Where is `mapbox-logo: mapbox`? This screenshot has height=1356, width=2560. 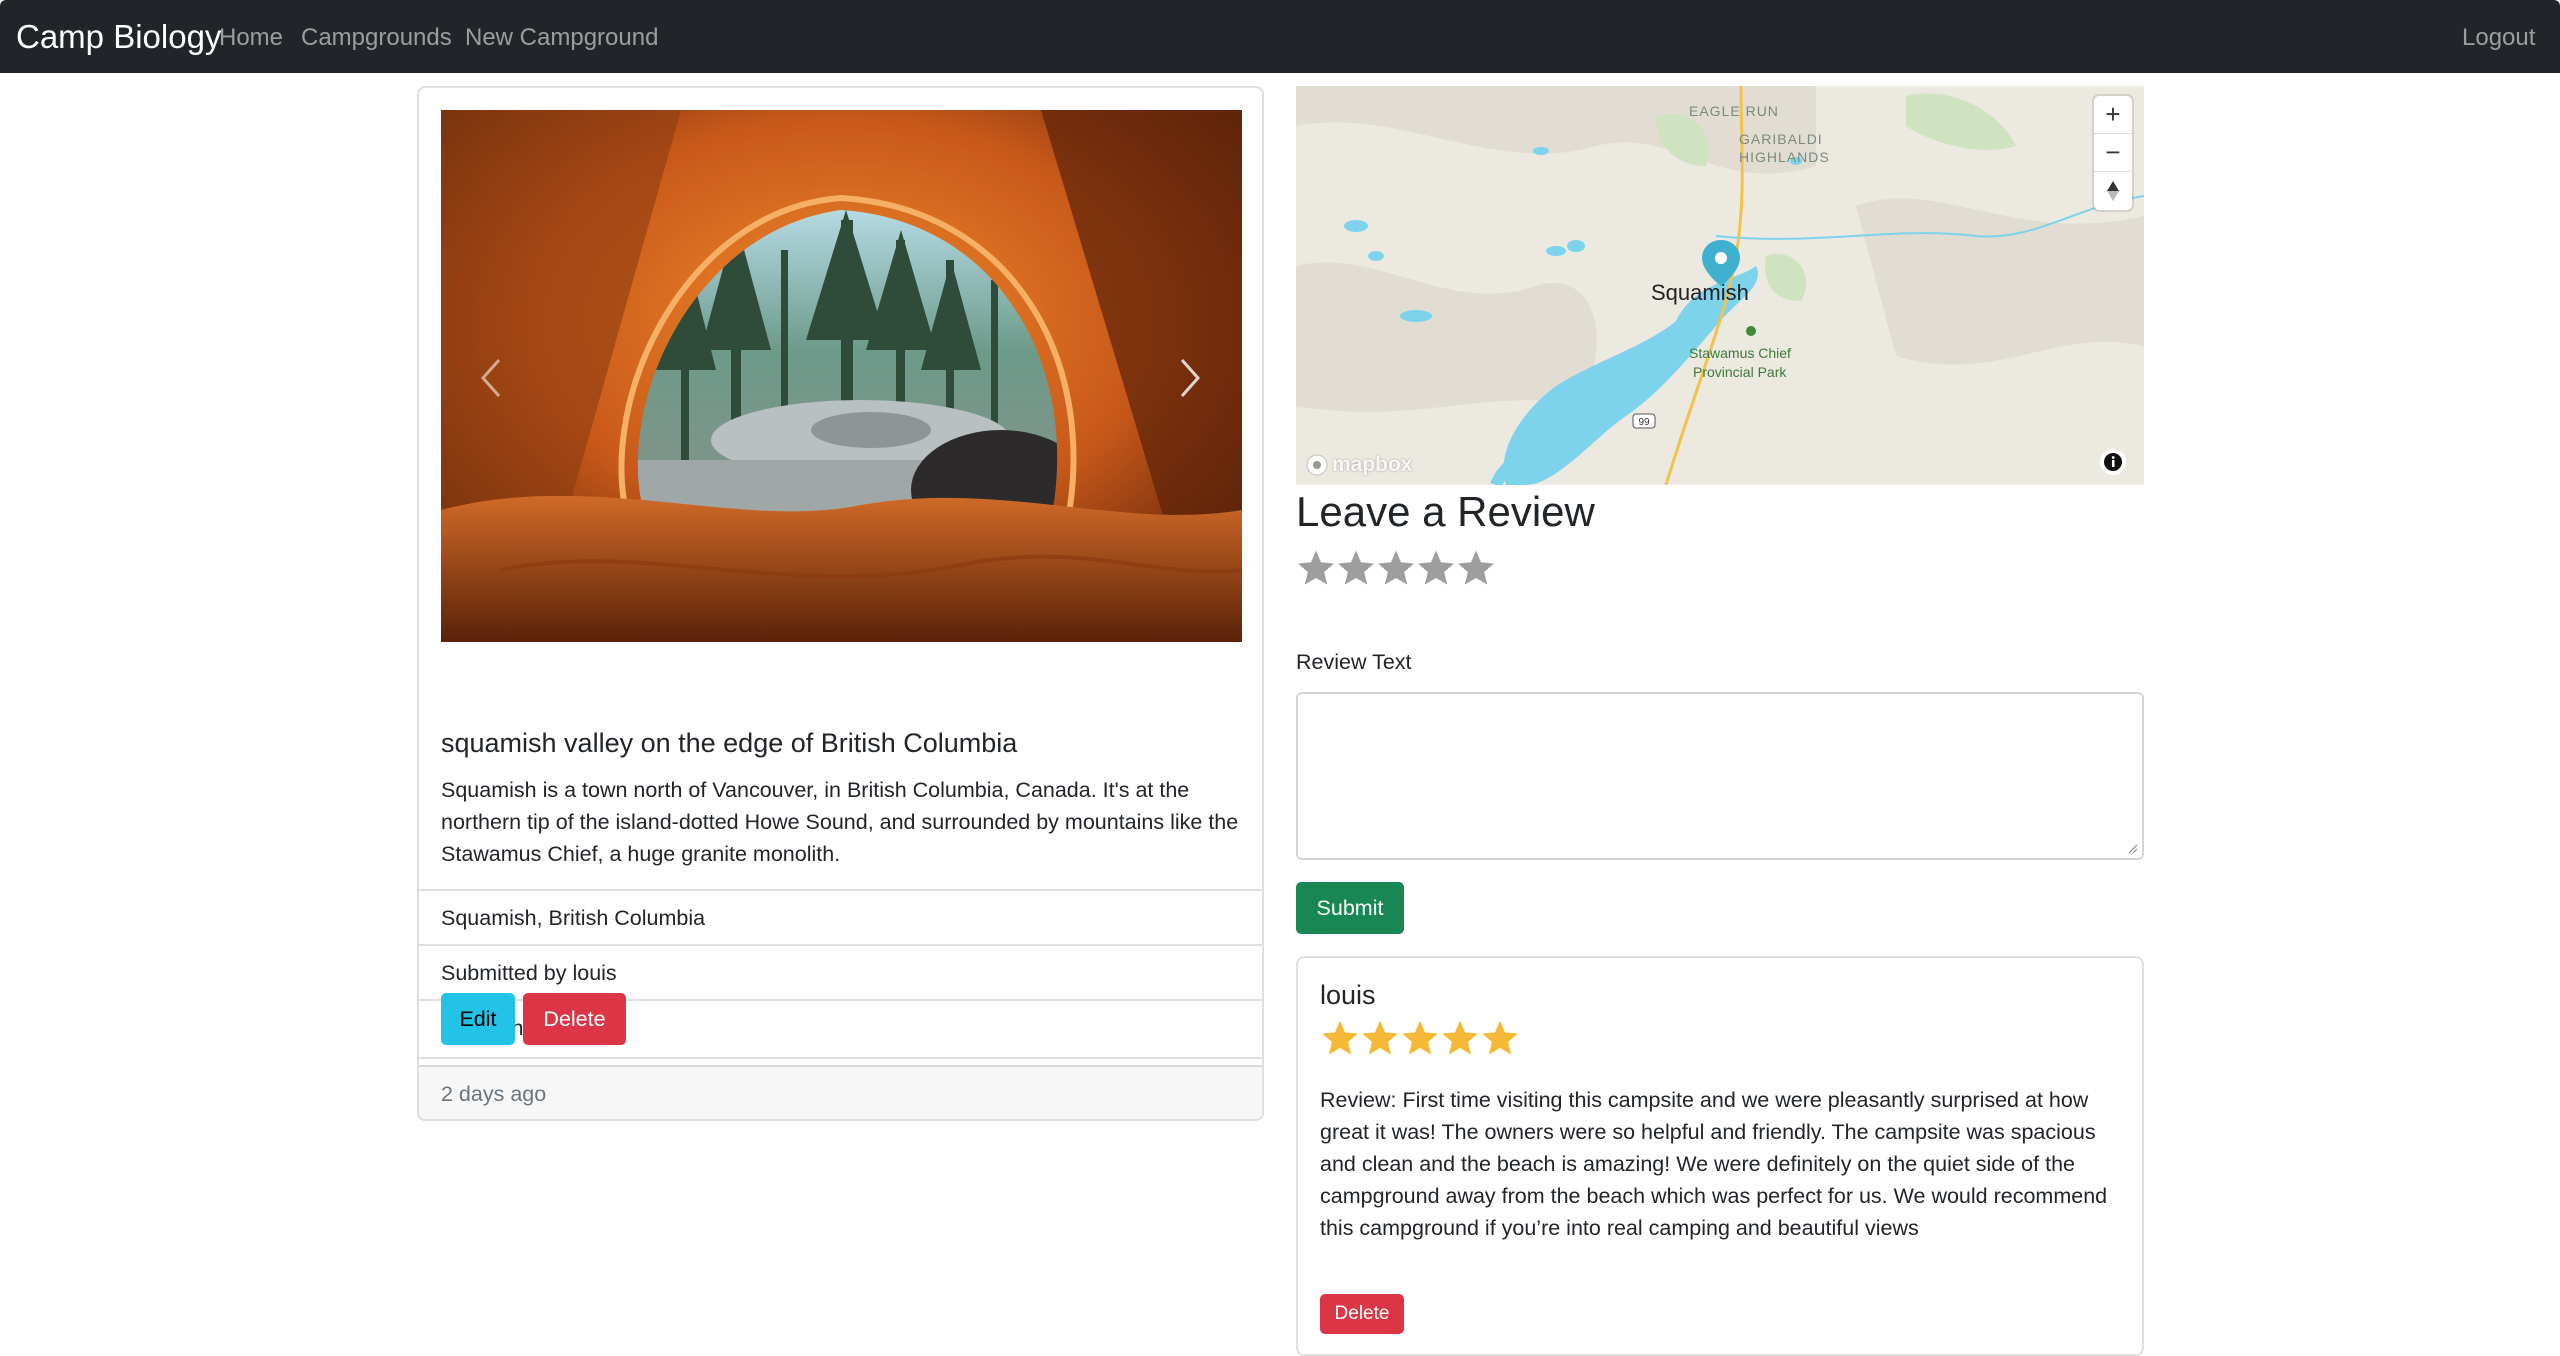
mapbox-logo: mapbox is located at coordinates (1359, 465).